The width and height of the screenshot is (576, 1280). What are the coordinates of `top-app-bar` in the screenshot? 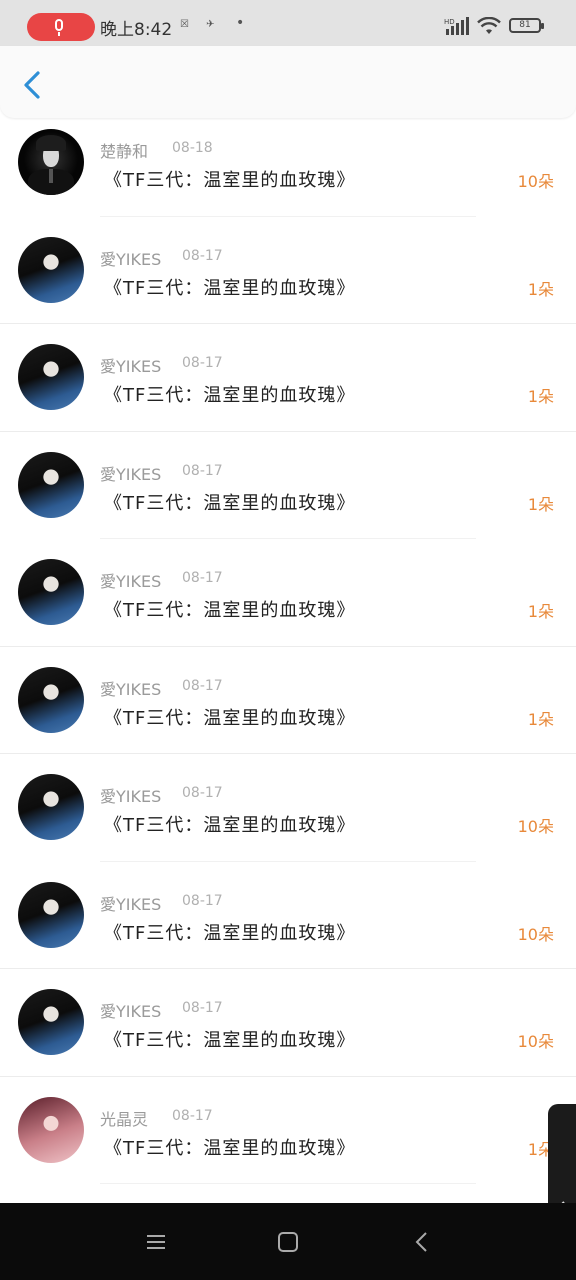 It's located at (288, 82).